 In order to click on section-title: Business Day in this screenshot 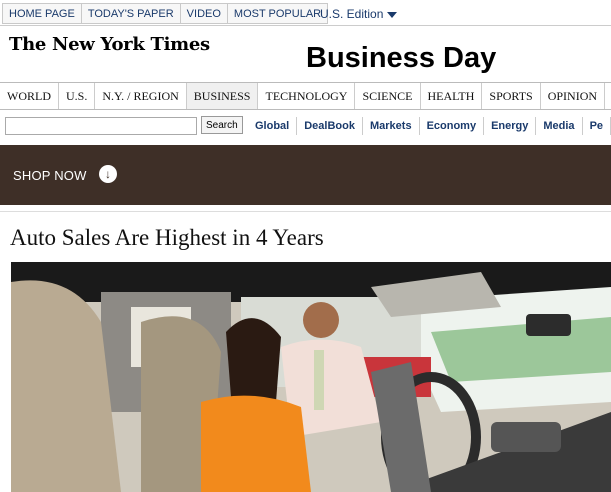, I will do `click(401, 58)`.